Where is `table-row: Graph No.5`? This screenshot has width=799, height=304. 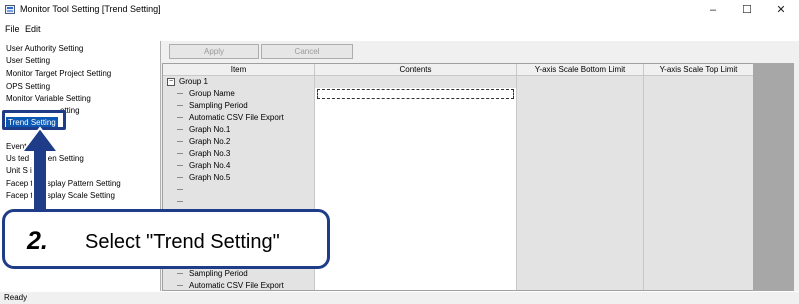
table-row: Graph No.5 is located at coordinates (472, 178).